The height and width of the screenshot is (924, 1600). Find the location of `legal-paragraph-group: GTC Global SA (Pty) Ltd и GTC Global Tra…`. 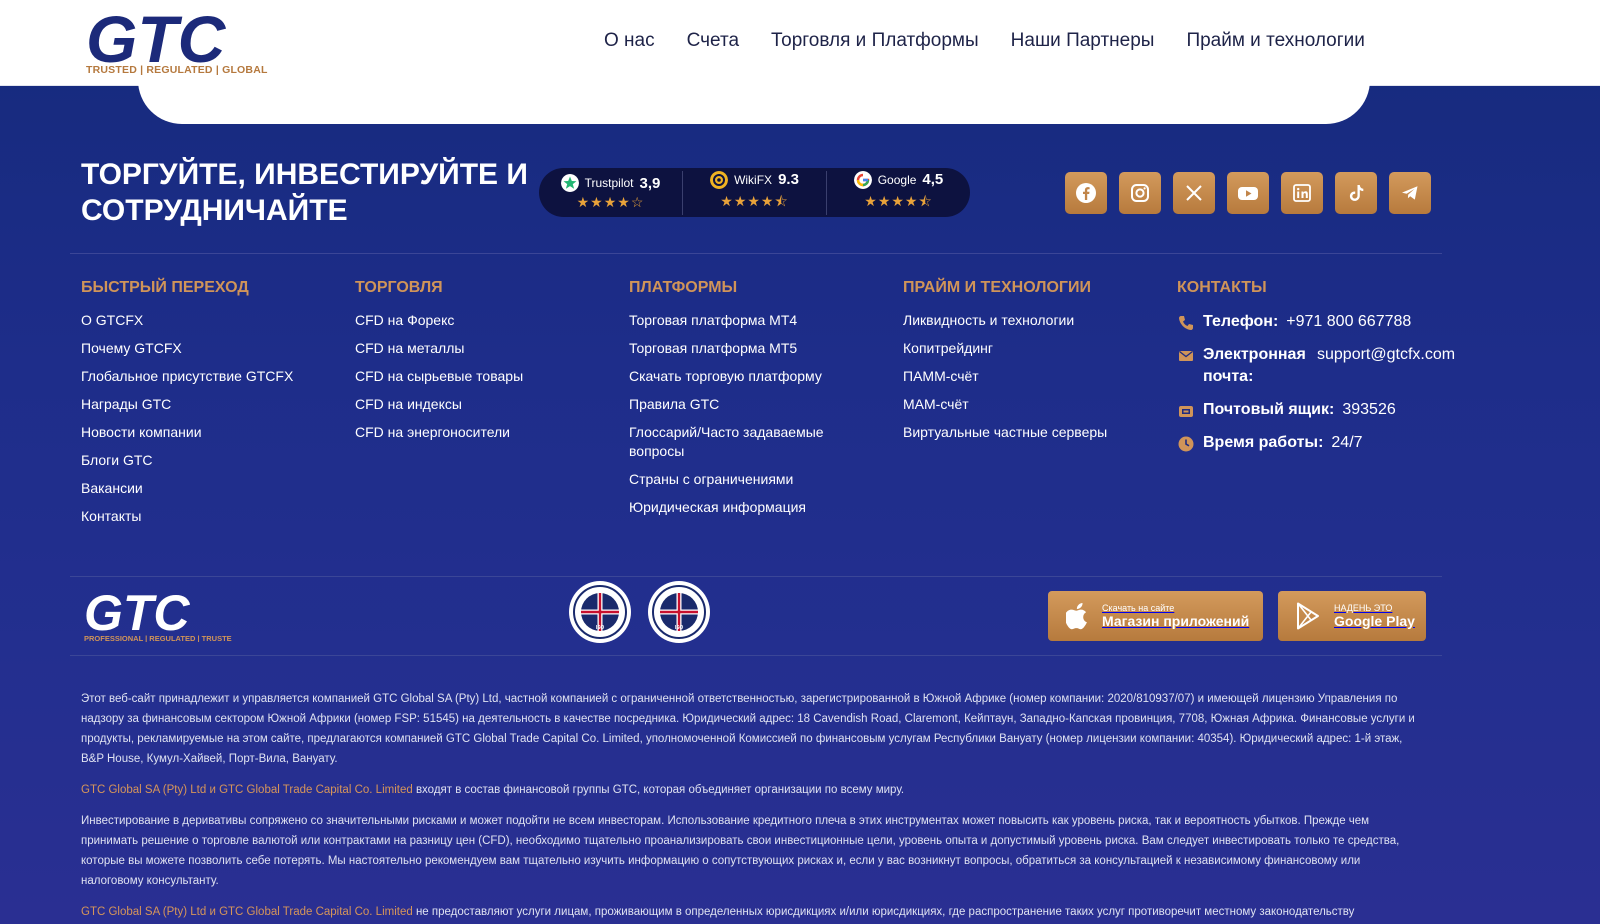

legal-paragraph-group: GTC Global SA (Pty) Ltd и GTC Global Tra… is located at coordinates (751, 790).